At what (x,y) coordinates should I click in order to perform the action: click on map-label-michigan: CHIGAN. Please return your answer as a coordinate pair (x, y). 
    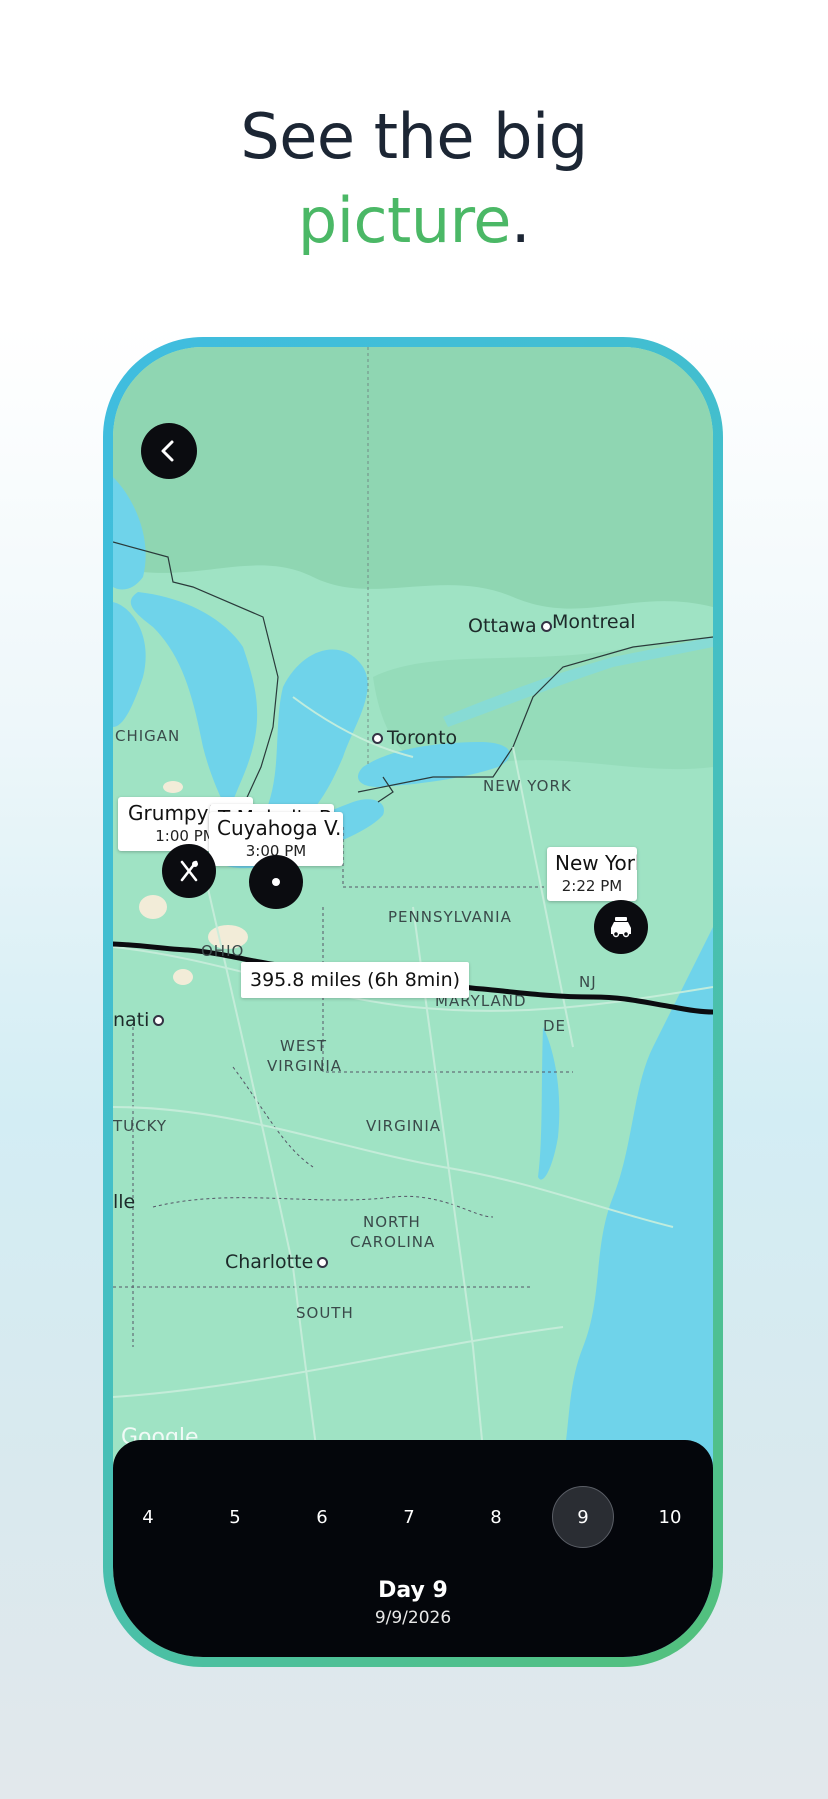
    Looking at the image, I should click on (148, 736).